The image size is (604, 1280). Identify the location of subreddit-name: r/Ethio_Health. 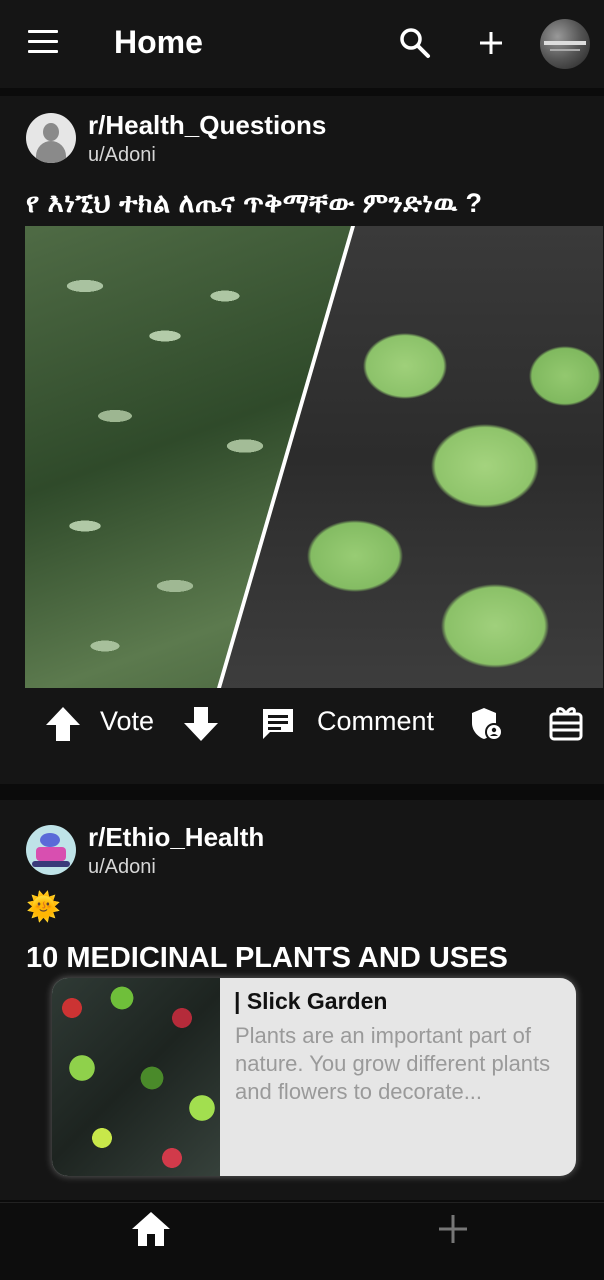
(176, 837).